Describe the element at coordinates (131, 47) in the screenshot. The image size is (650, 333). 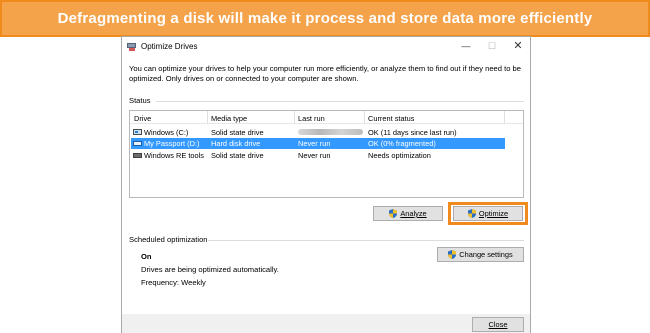
I see `optimize-drives-icon` at that location.